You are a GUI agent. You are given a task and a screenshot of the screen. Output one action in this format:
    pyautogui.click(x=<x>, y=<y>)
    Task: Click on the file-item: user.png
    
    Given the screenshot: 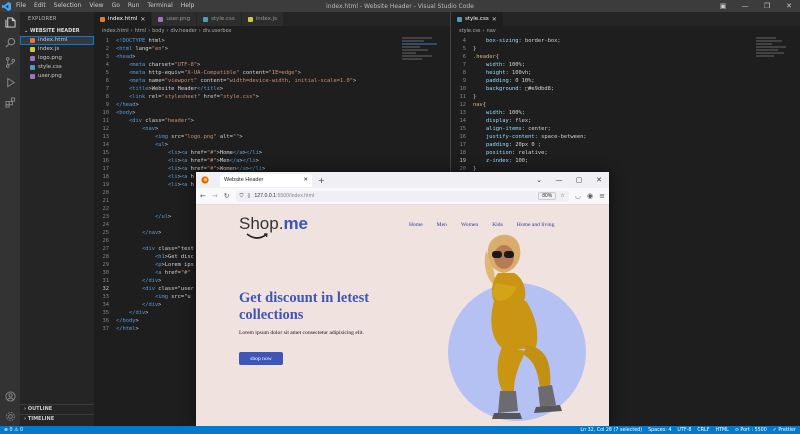 What is the action you would take?
    pyautogui.click(x=57, y=76)
    